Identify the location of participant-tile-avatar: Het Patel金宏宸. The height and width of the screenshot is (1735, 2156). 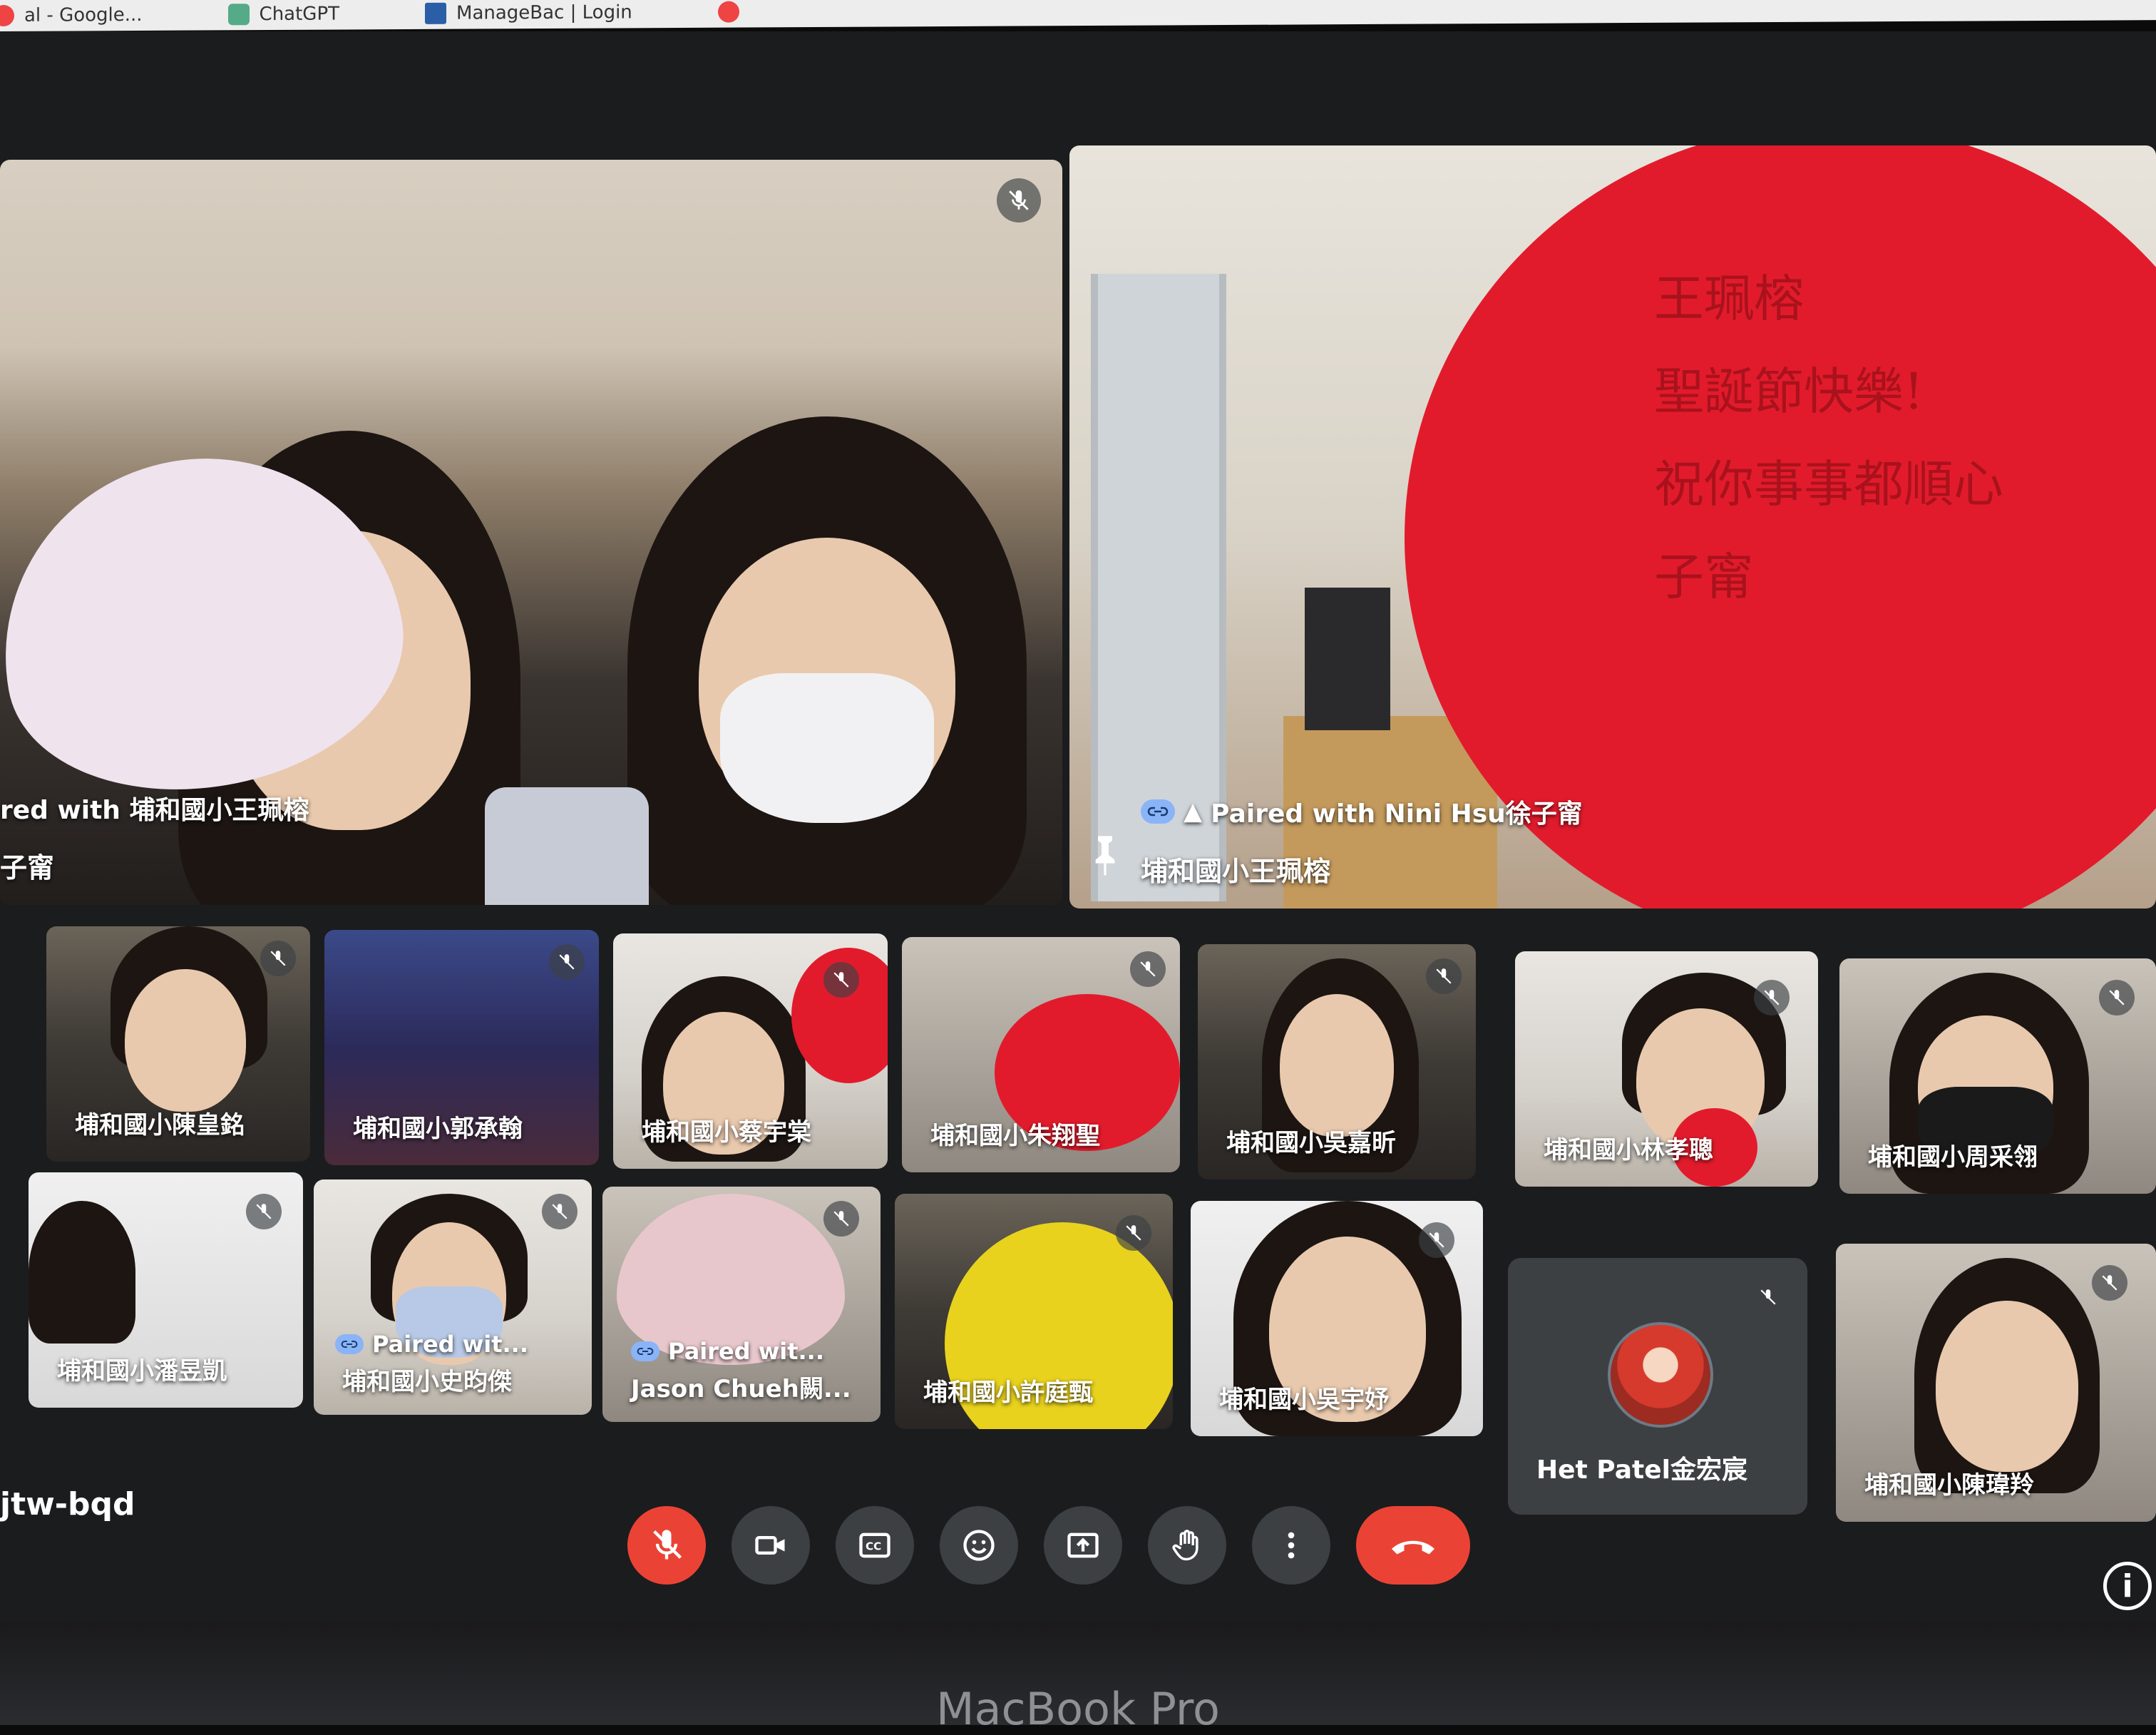
(1657, 1386).